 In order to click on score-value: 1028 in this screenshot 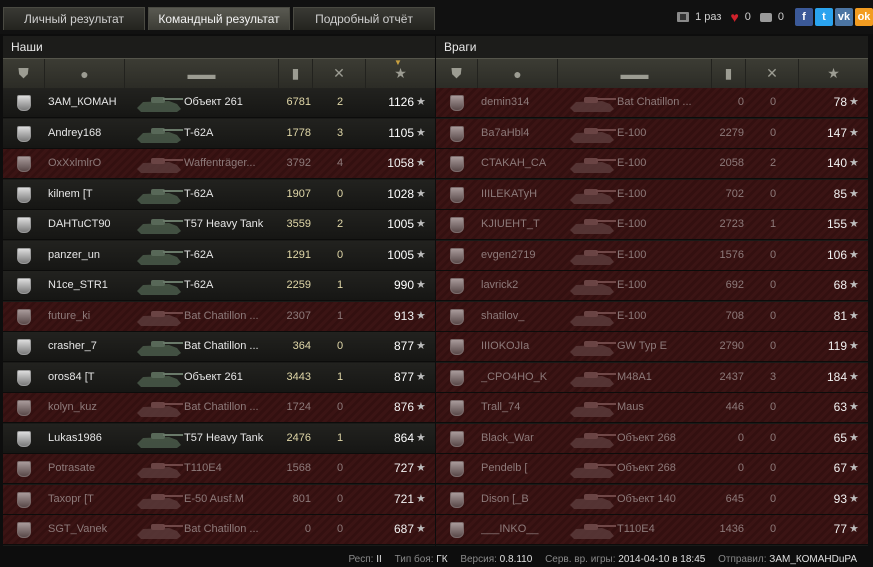, I will do `click(400, 193)`.